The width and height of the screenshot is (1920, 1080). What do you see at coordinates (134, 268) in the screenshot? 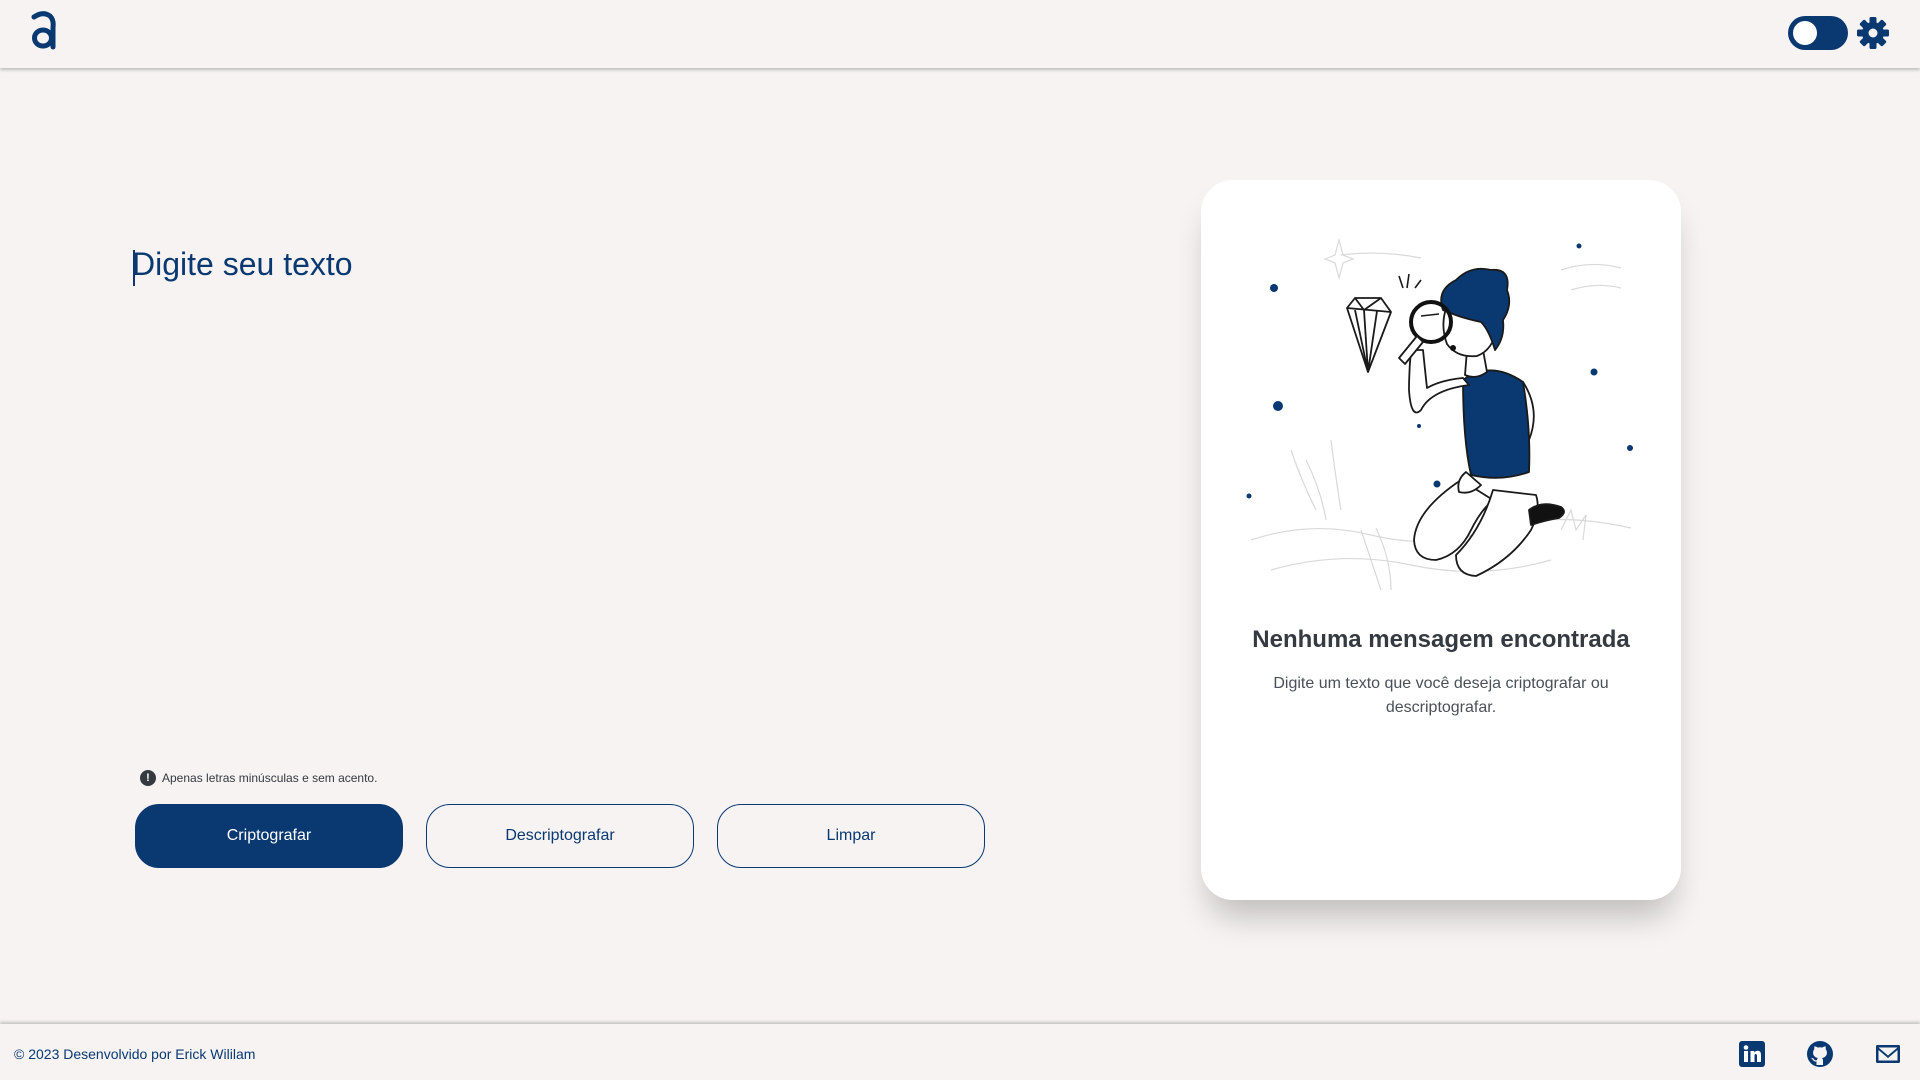
I see `text-cursor` at bounding box center [134, 268].